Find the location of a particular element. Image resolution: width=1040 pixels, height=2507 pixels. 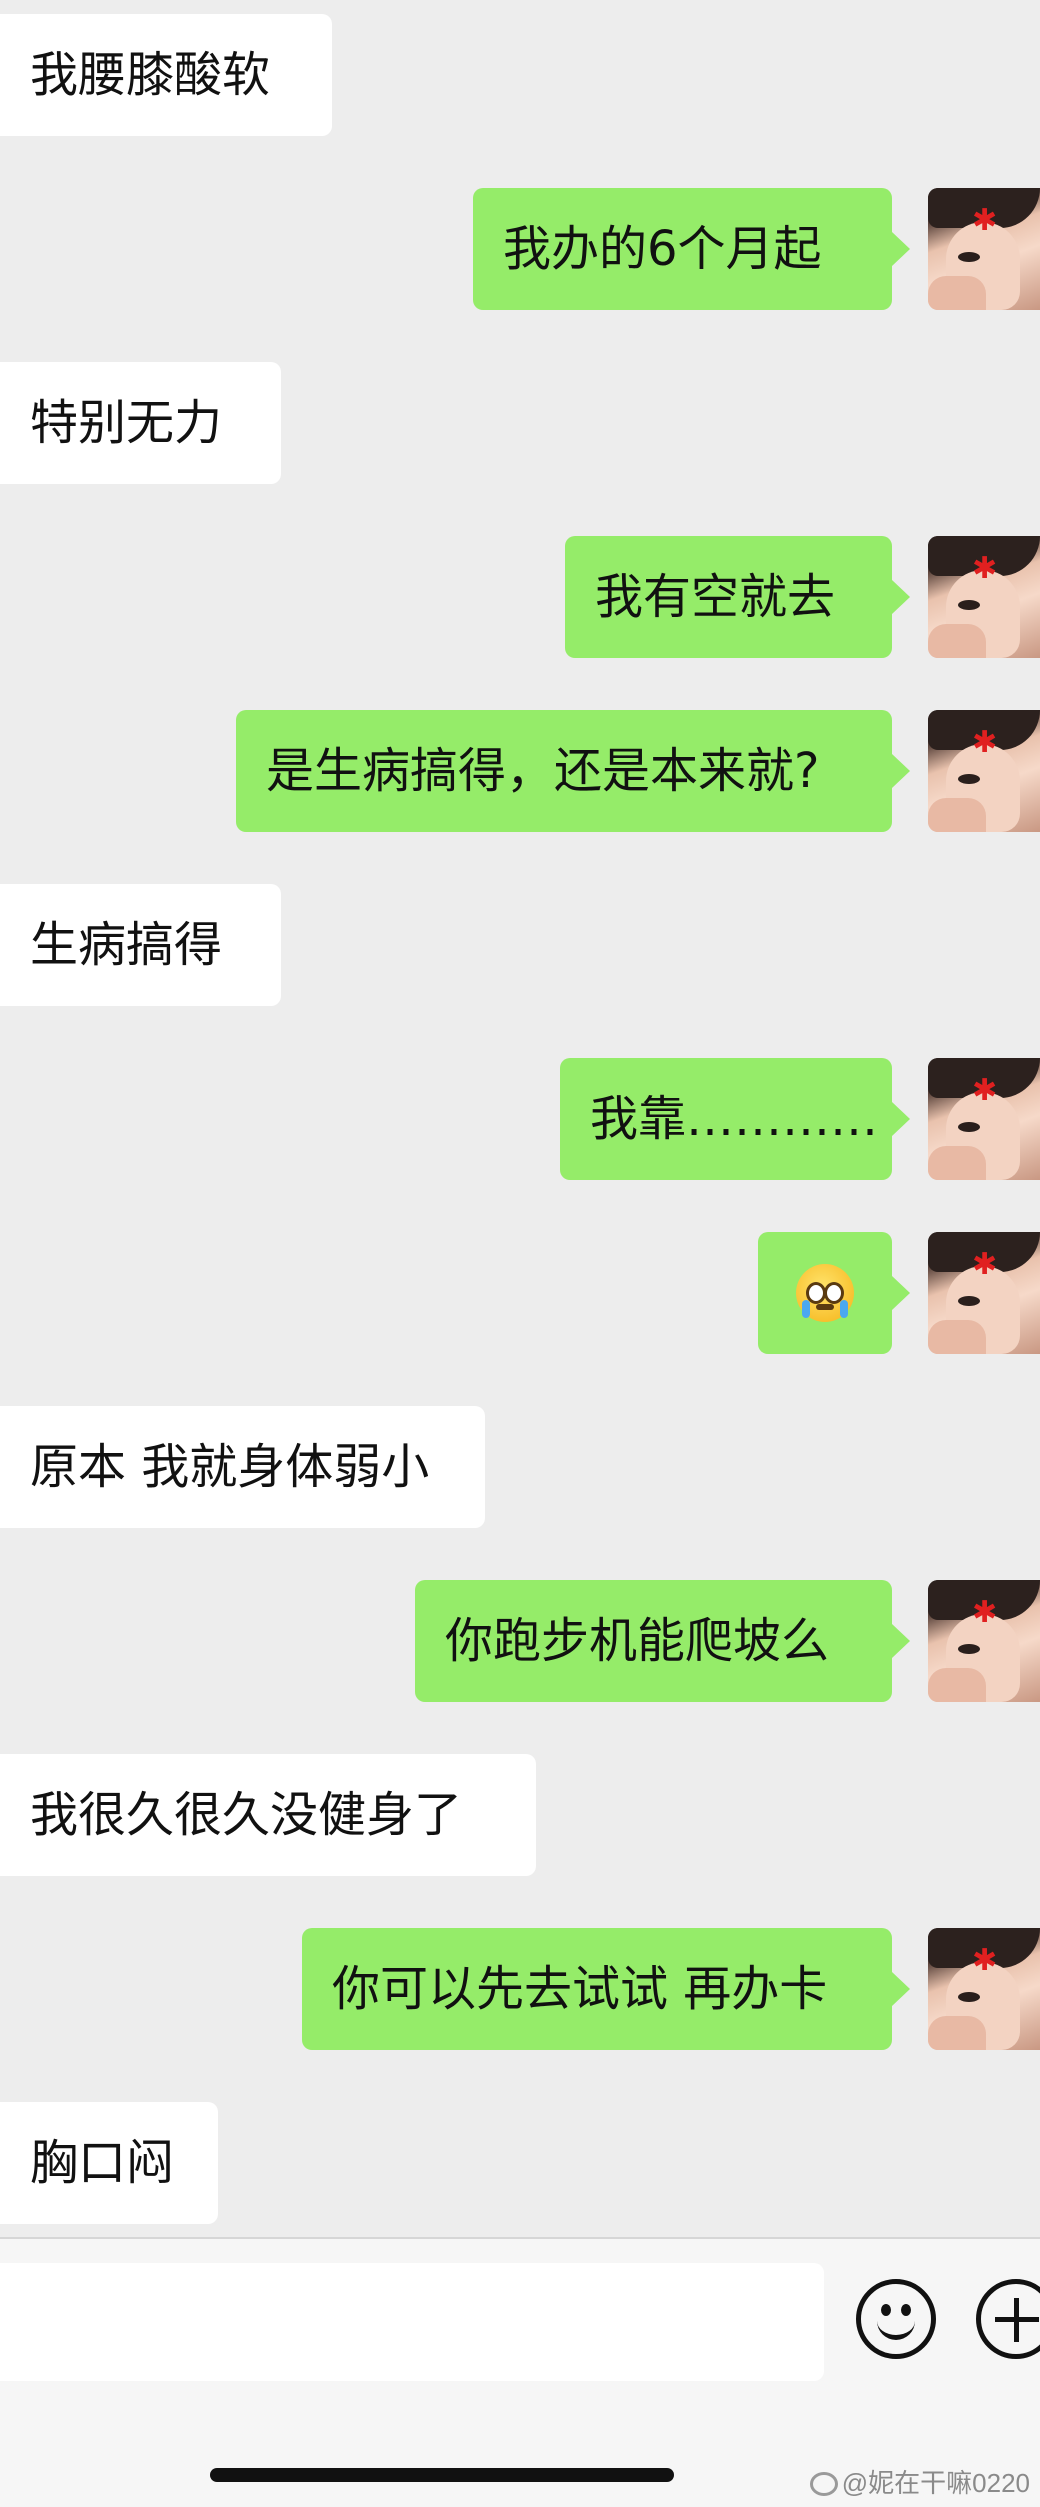

message-row: ✱ is located at coordinates (520, 1293).